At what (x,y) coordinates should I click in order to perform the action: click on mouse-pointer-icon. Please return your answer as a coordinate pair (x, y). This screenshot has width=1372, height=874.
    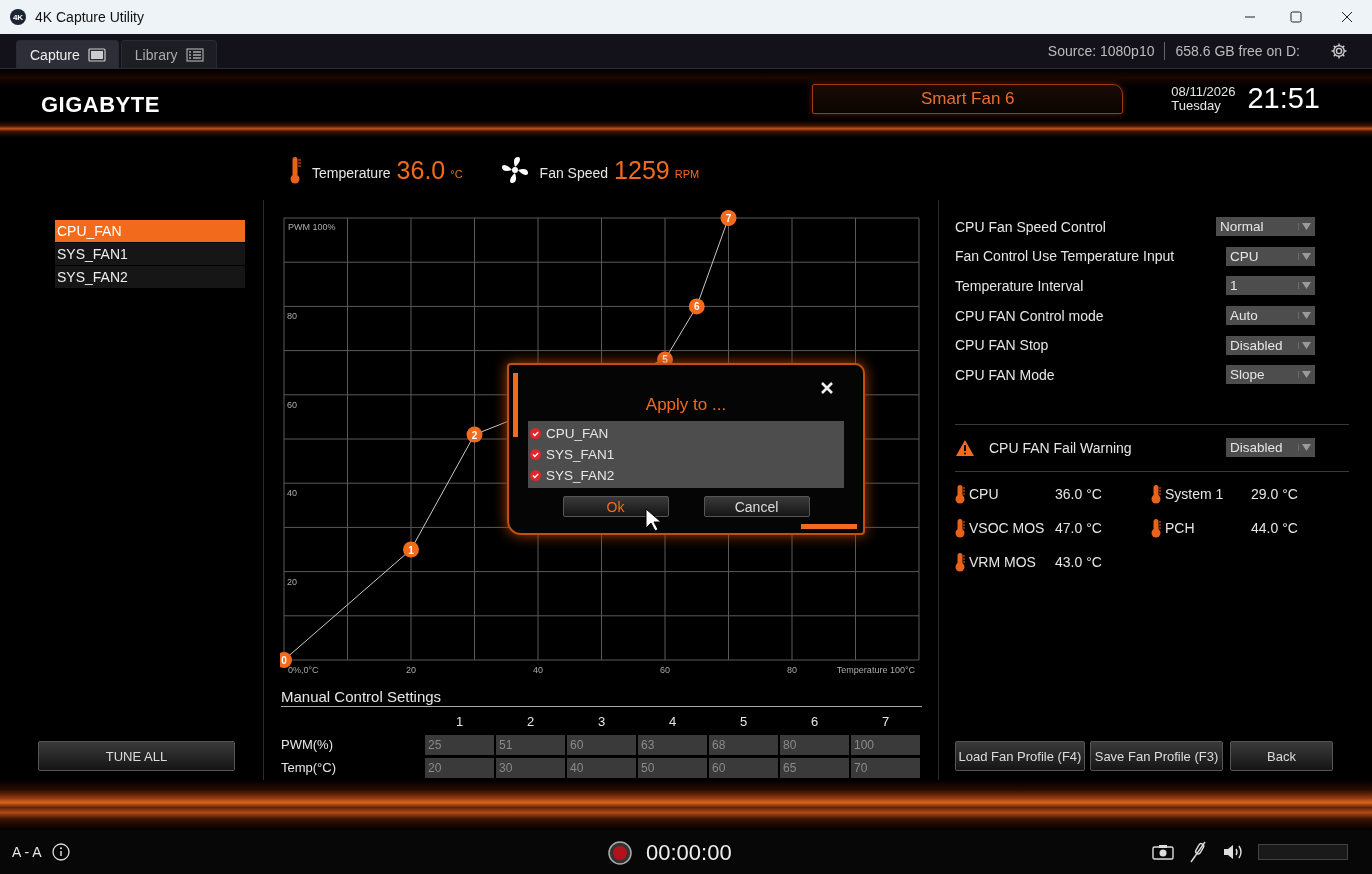
    Looking at the image, I should click on (653, 520).